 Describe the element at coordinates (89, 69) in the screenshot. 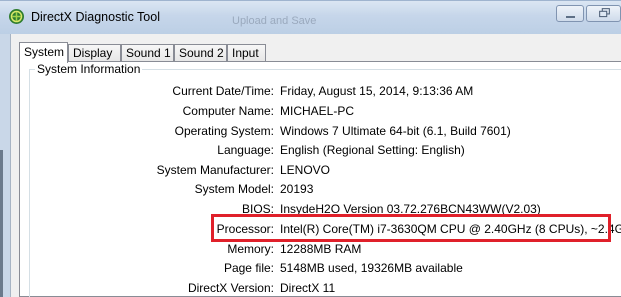

I see `group-title: System Information` at that location.